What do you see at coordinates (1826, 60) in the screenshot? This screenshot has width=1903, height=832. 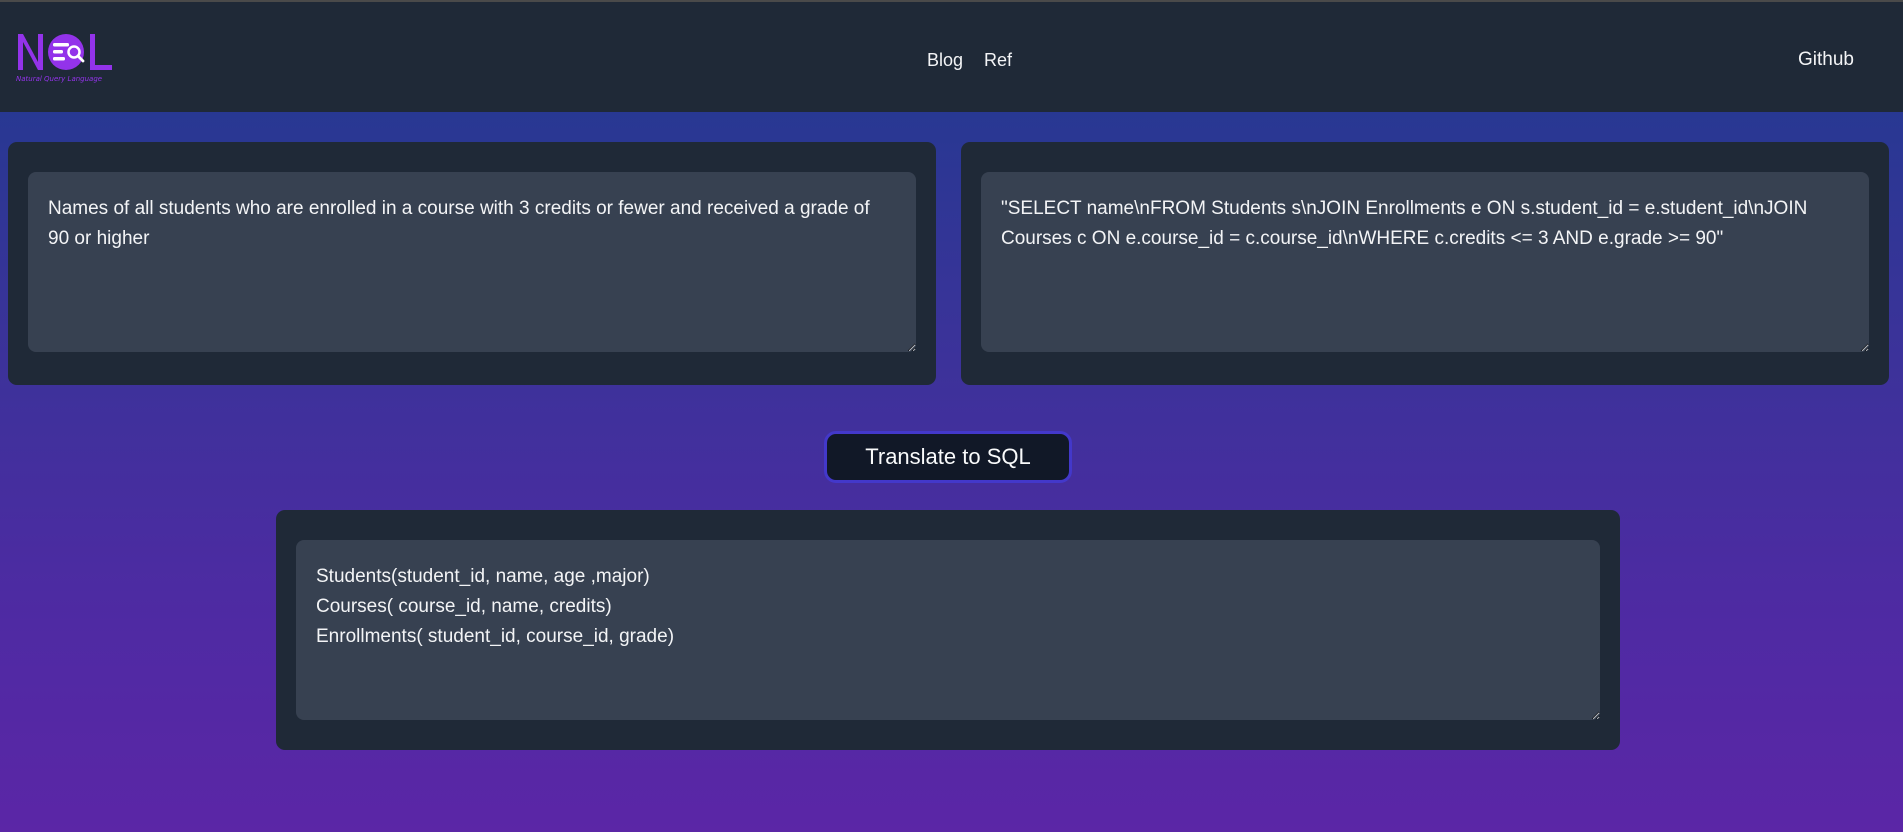 I see `github-link: Github` at bounding box center [1826, 60].